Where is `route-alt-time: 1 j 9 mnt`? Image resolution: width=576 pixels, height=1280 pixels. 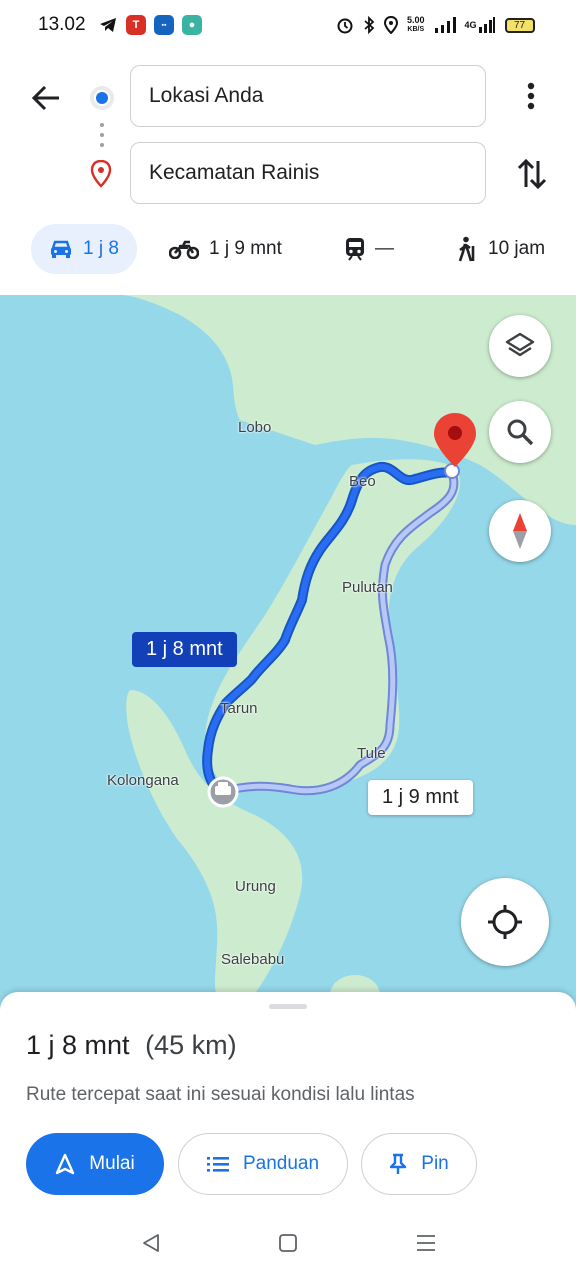
route-alt-time: 1 j 9 mnt is located at coordinates (420, 797).